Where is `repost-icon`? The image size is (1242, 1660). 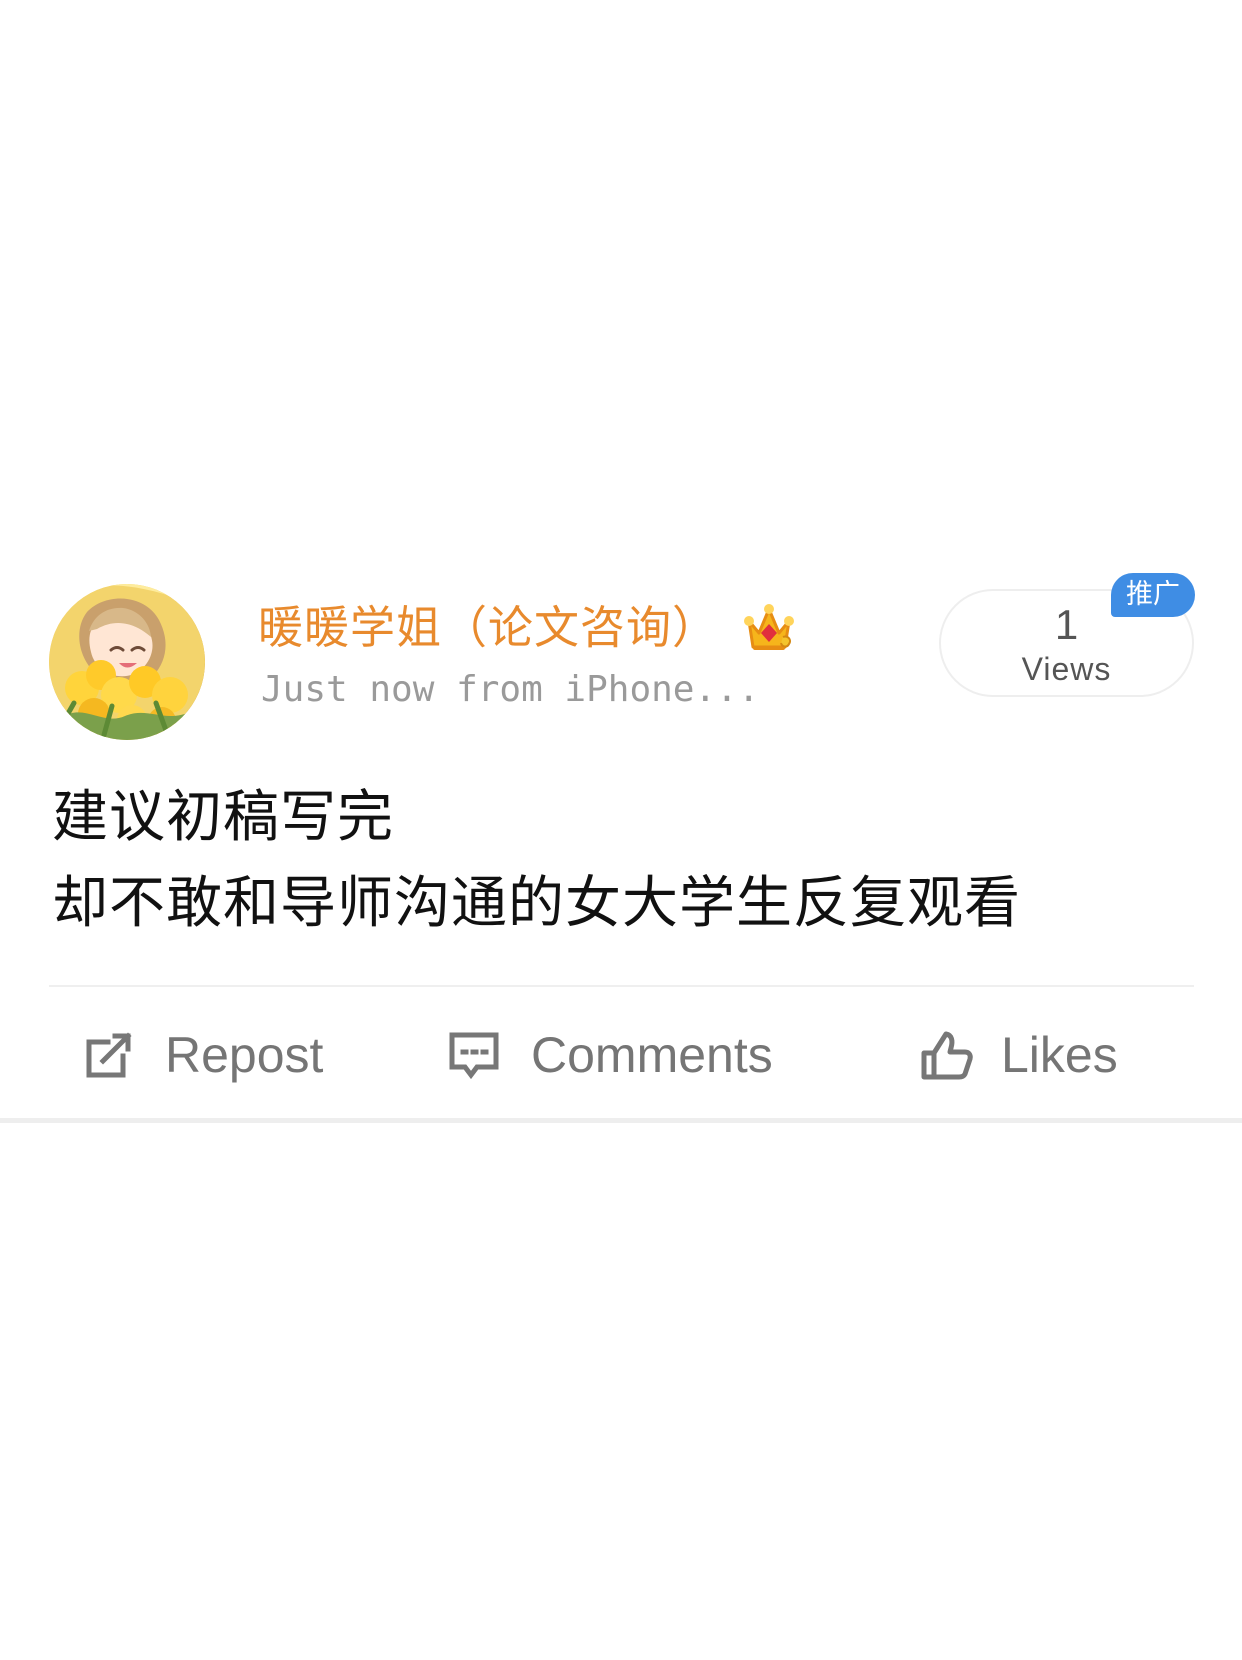
repost-icon is located at coordinates (109, 1055).